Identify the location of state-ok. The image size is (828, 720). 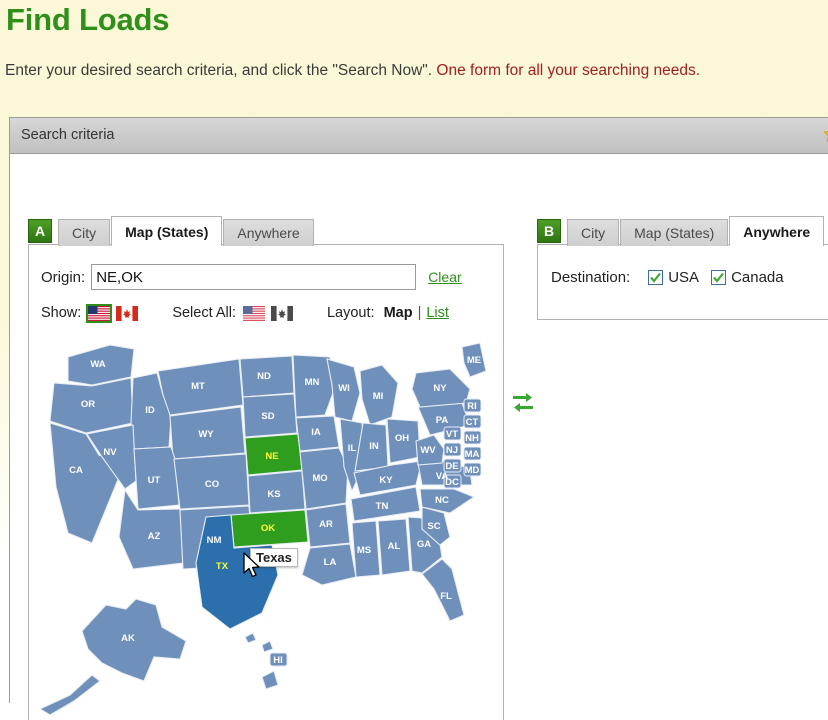
(269, 528).